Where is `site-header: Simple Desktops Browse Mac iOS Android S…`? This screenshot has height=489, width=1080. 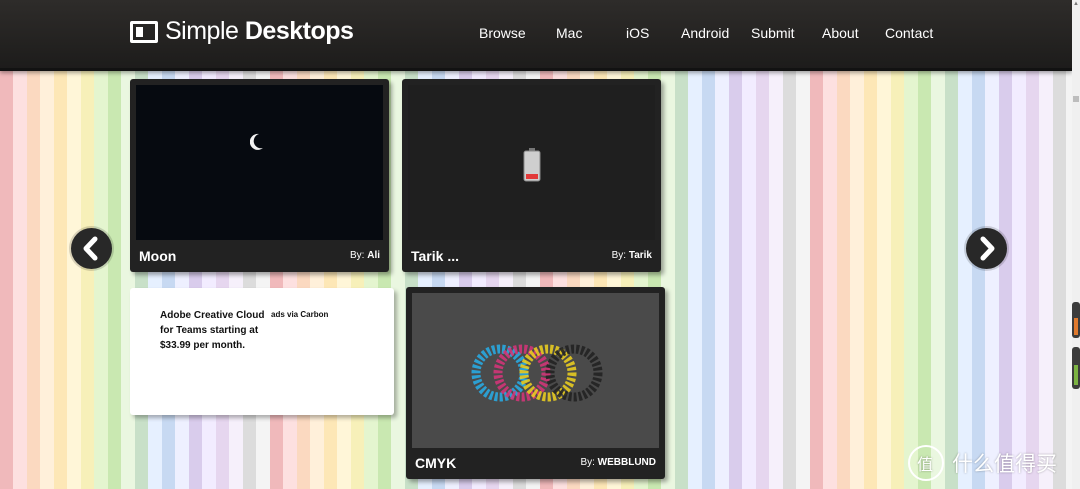 site-header: Simple Desktops Browse Mac iOS Android S… is located at coordinates (536, 35).